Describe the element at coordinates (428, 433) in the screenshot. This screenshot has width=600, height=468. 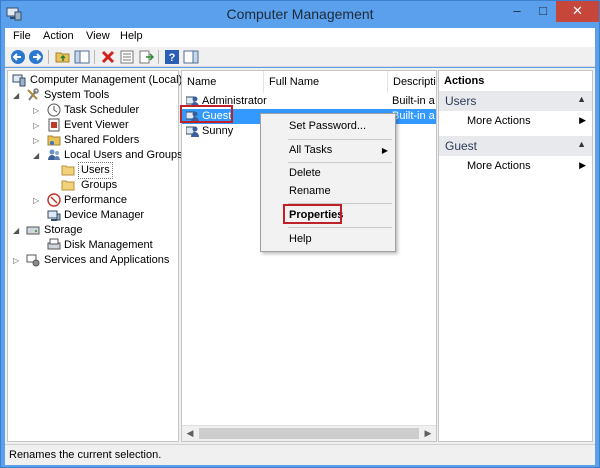
I see `scroll-right-icon: ▶` at that location.